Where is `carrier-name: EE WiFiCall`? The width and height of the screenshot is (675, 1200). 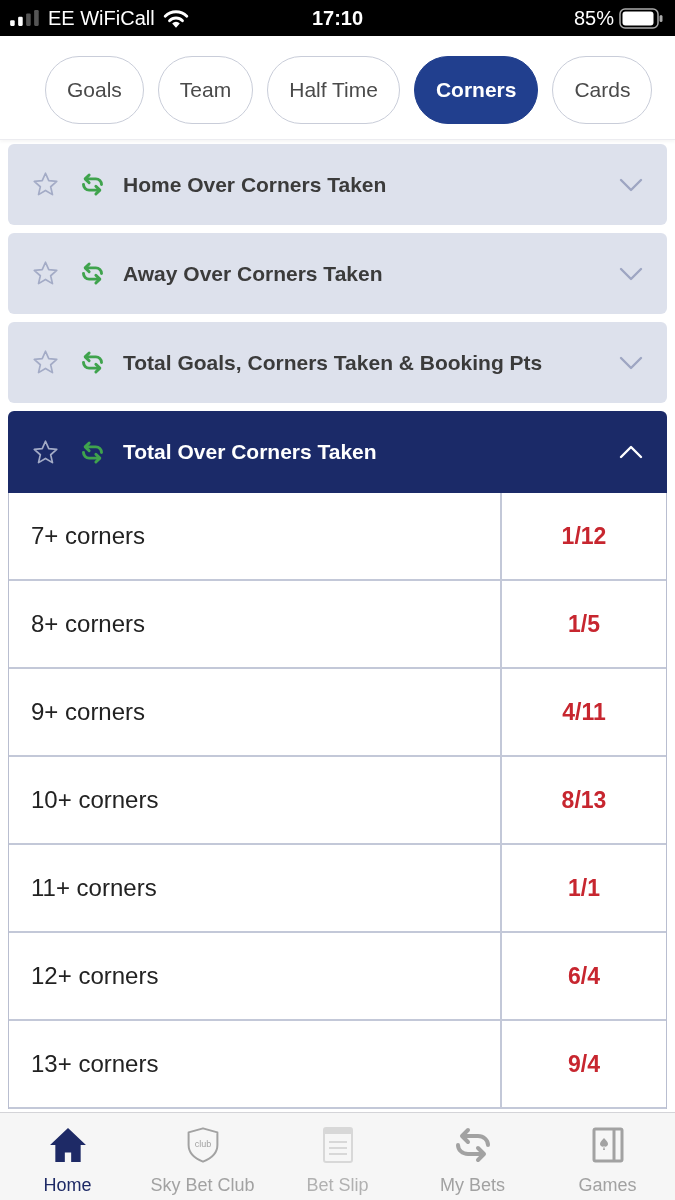 carrier-name: EE WiFiCall is located at coordinates (101, 18).